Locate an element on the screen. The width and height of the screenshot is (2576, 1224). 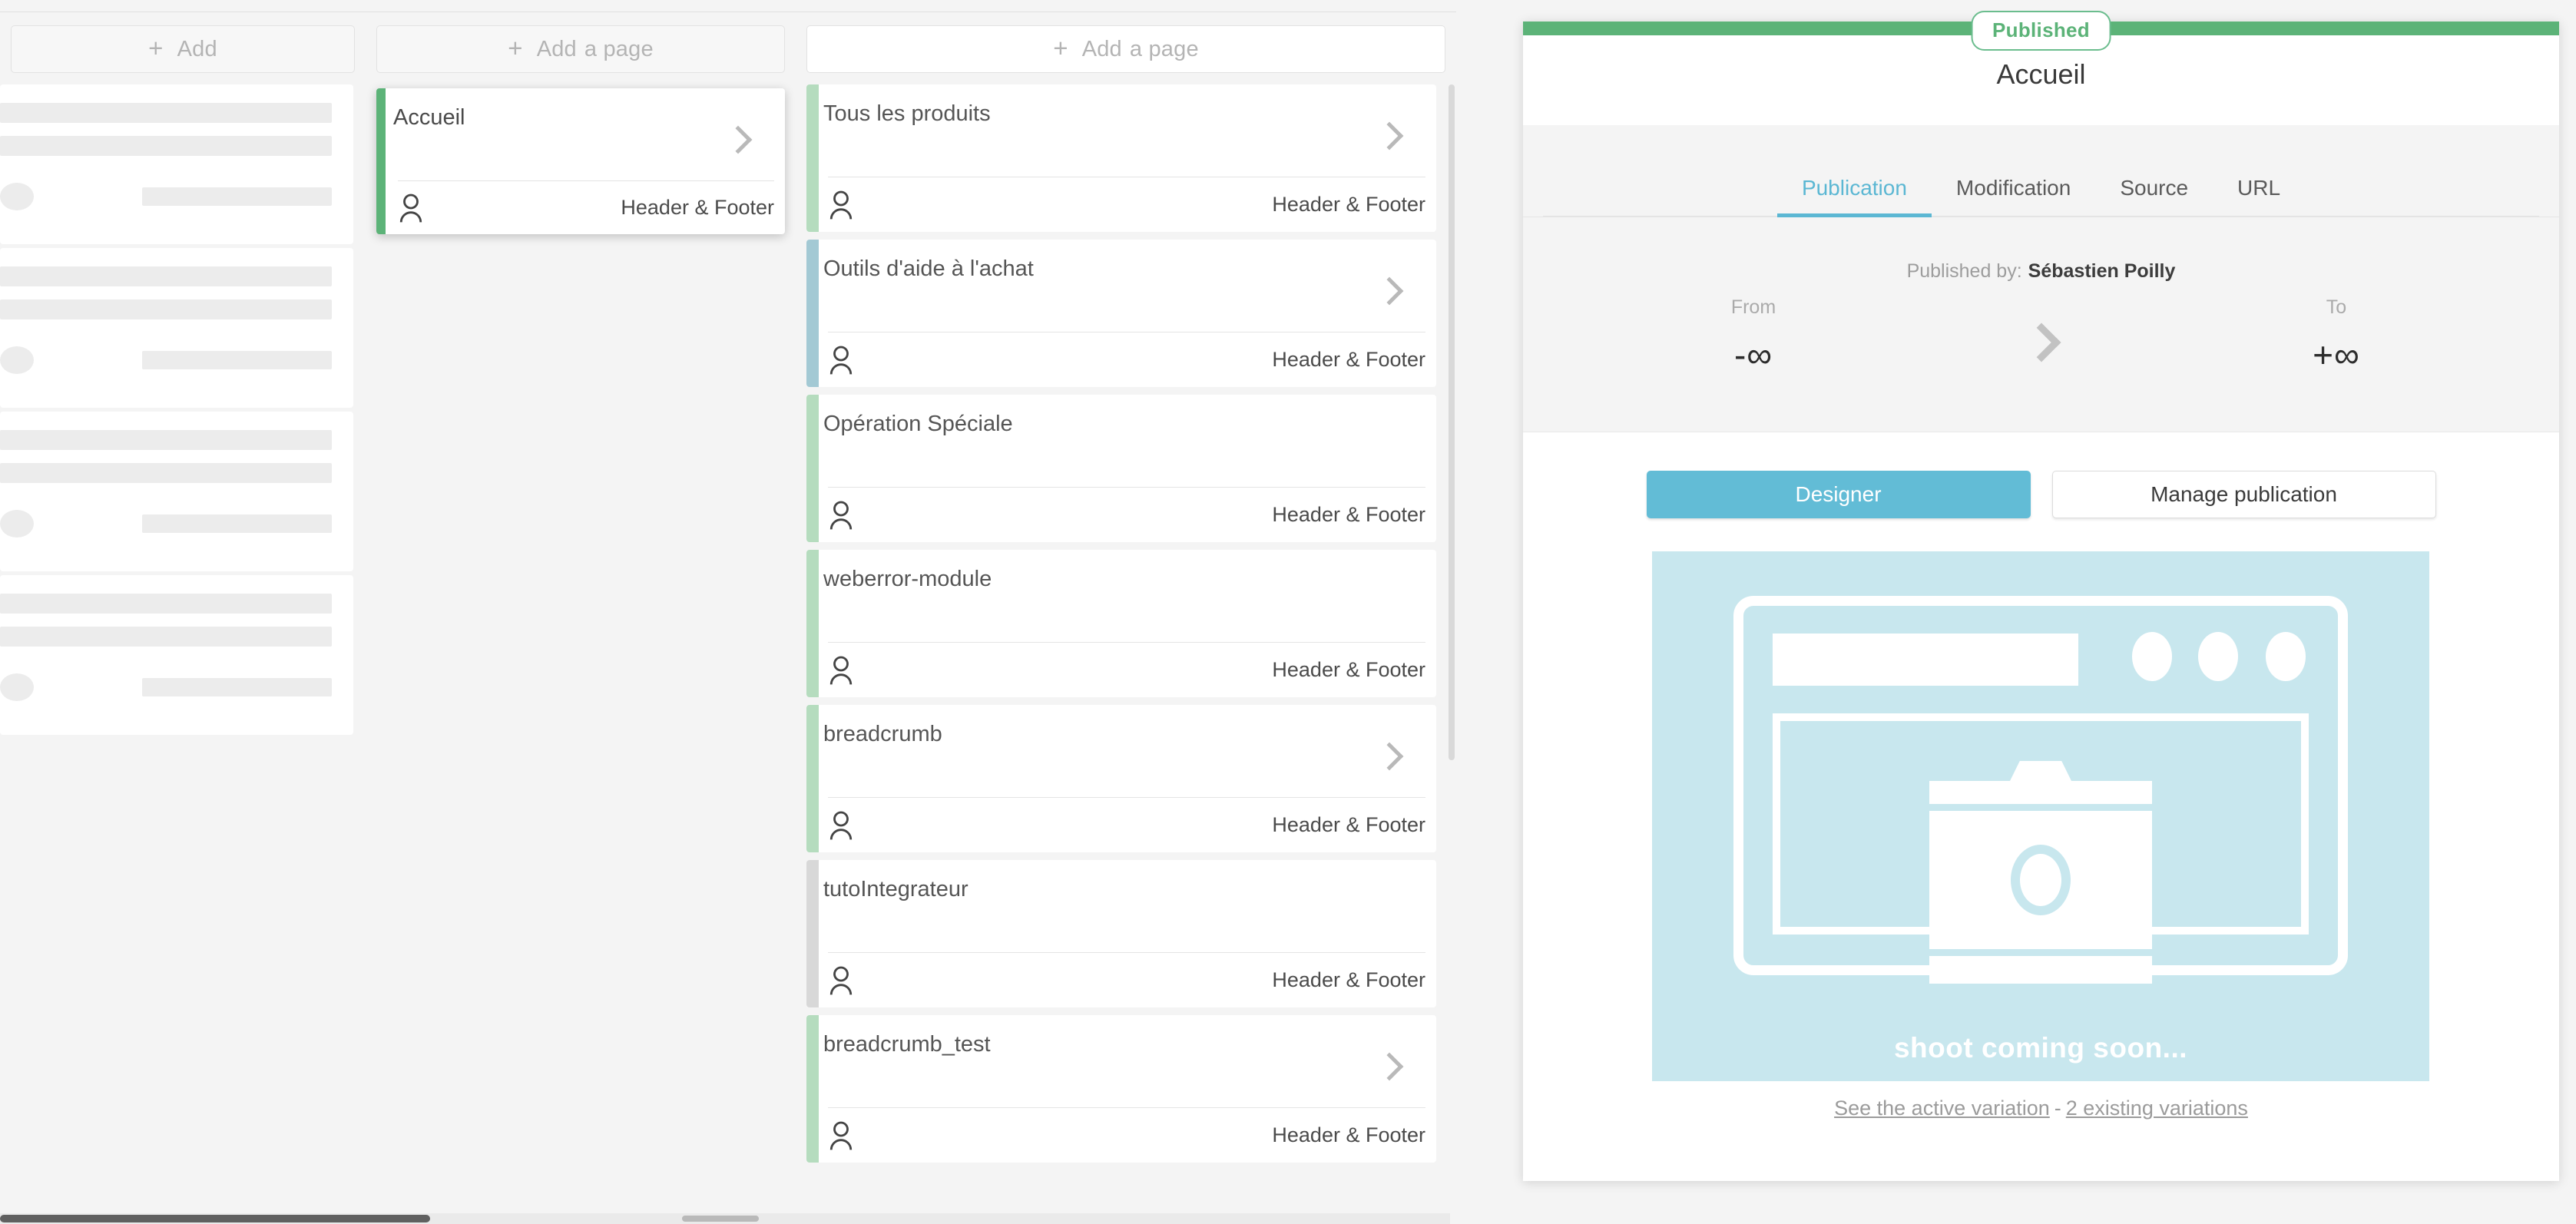
page-card-list-selected: Accueil Header & Footer is located at coordinates (580, 654).